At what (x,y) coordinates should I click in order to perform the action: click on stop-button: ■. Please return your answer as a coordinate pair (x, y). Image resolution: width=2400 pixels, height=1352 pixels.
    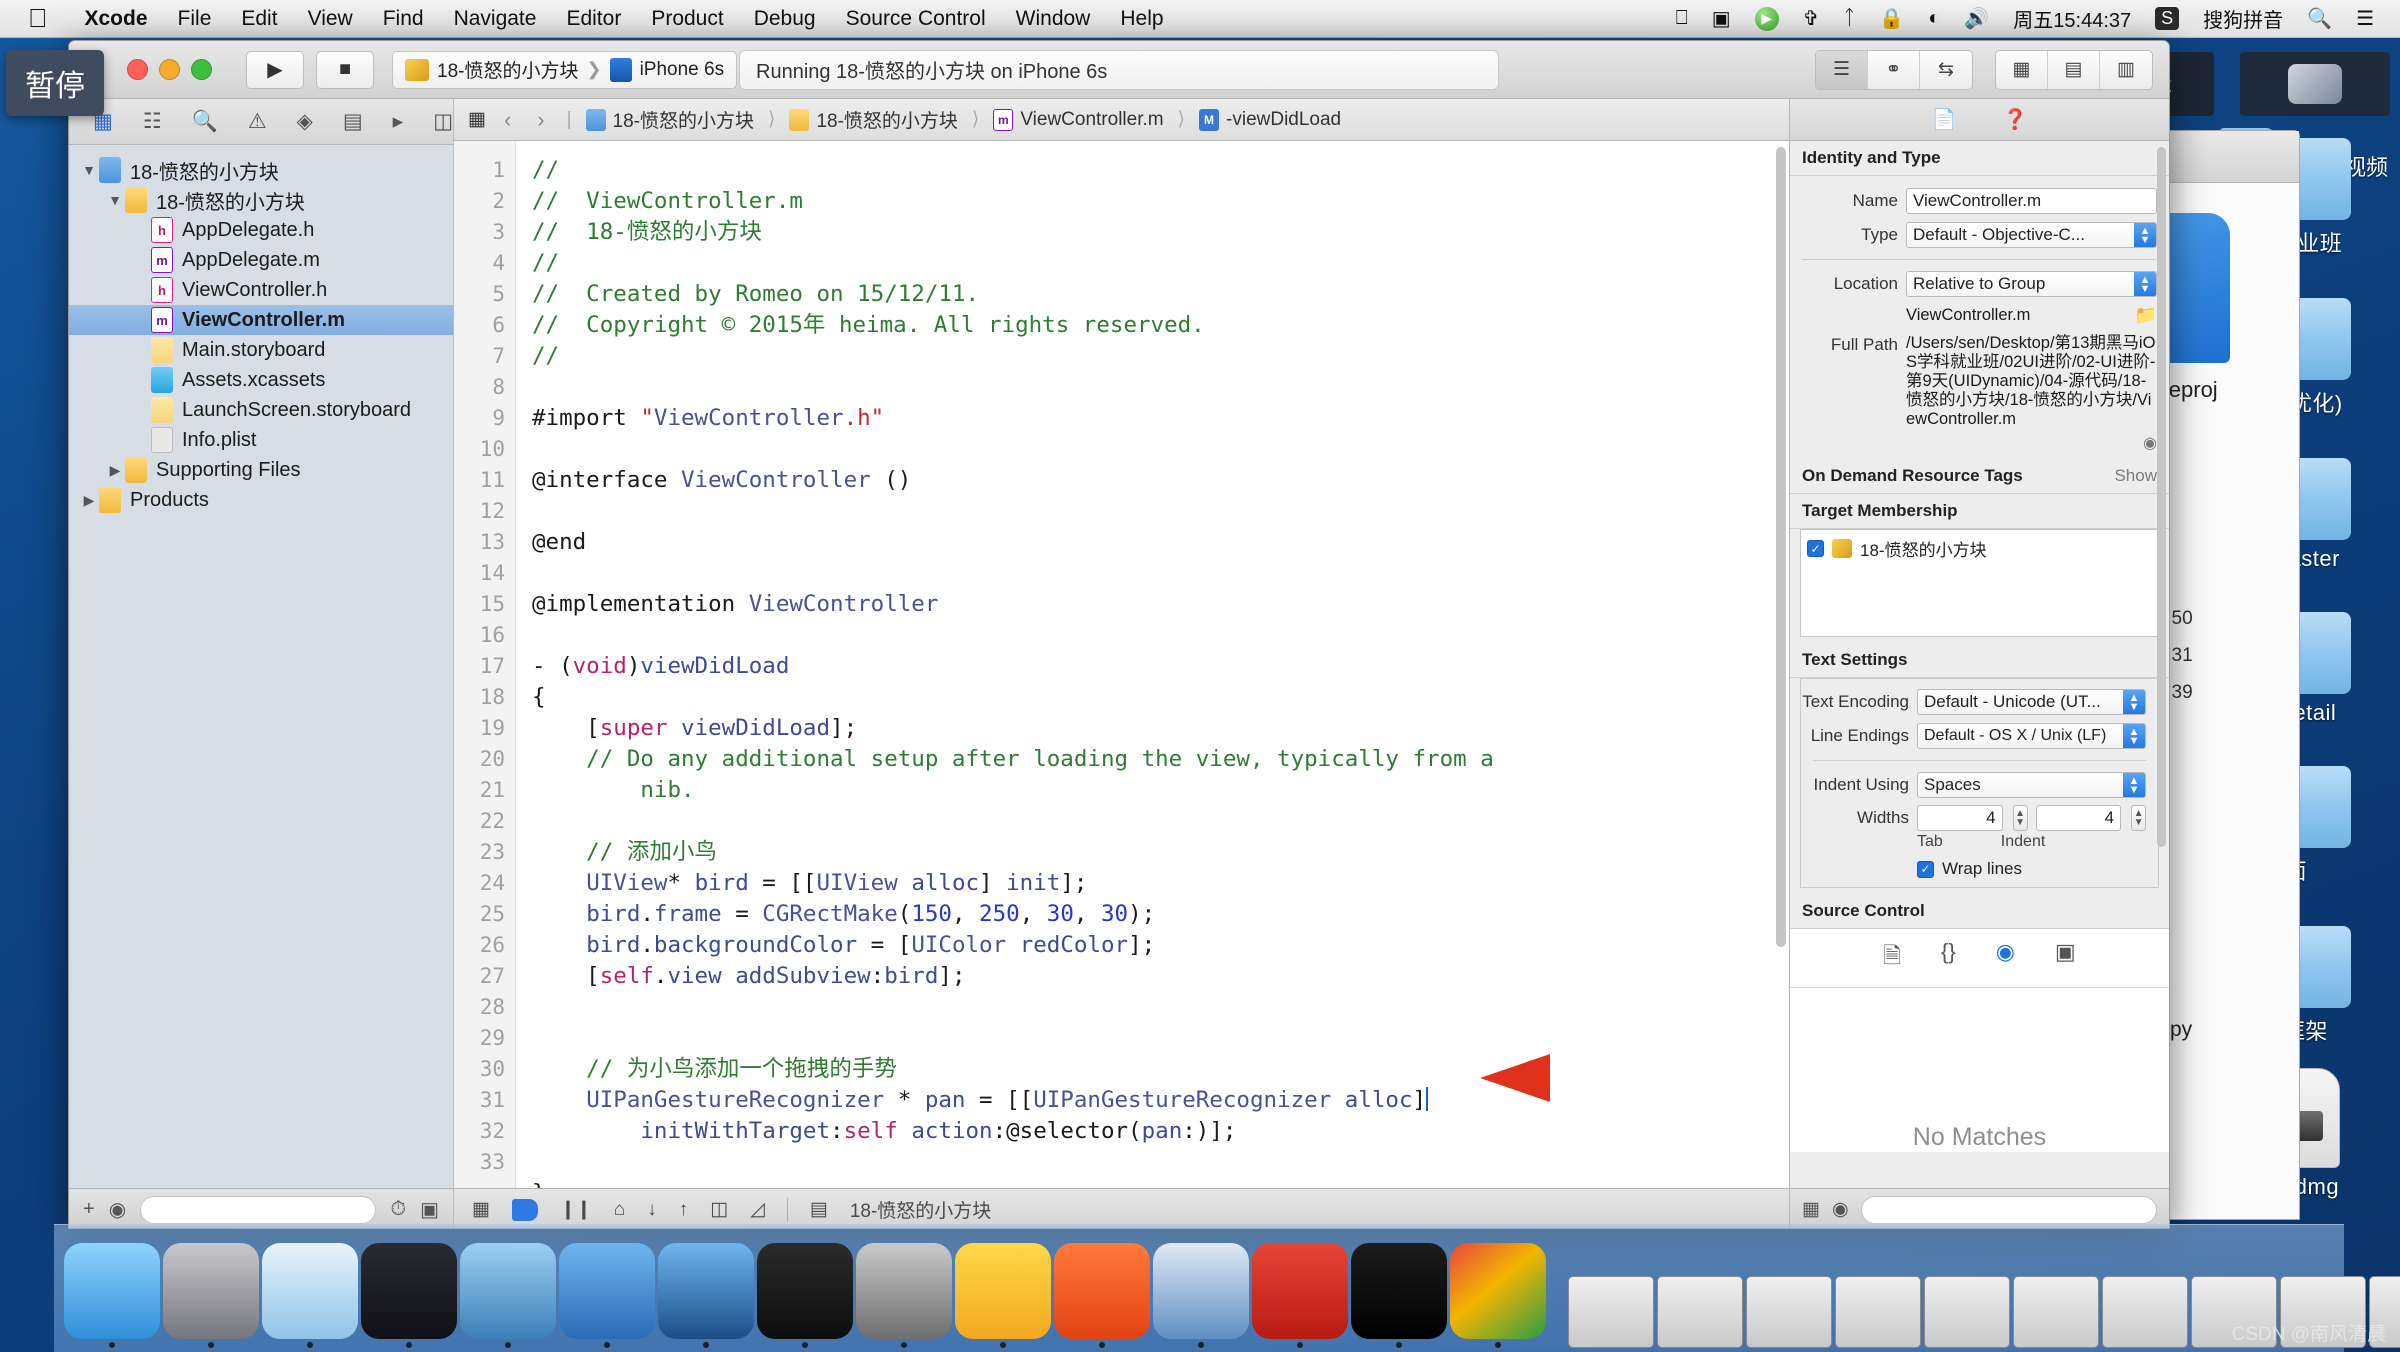
    Looking at the image, I should click on (345, 69).